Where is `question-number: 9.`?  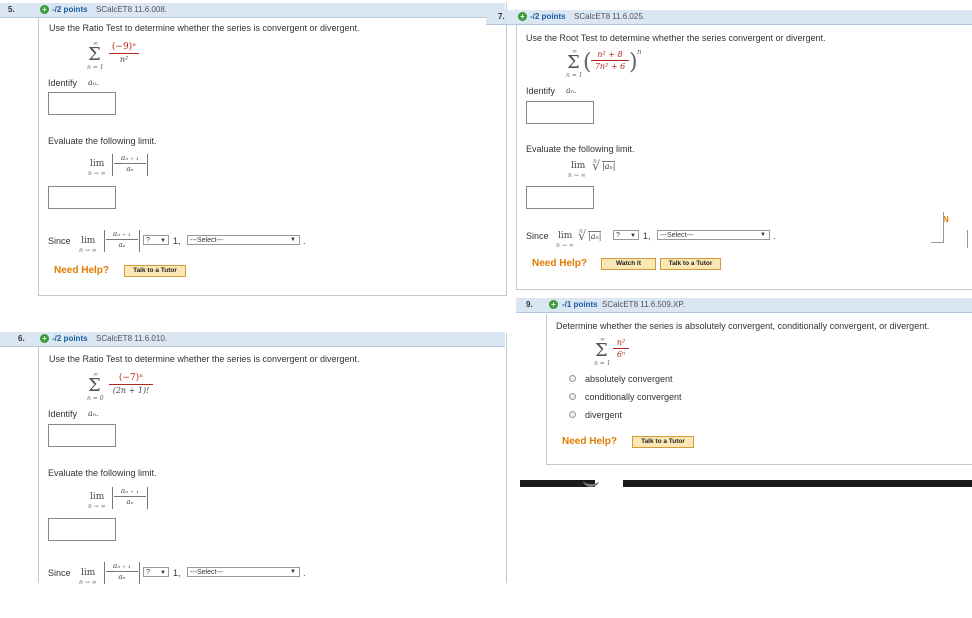
question-number: 9. is located at coordinates (529, 304).